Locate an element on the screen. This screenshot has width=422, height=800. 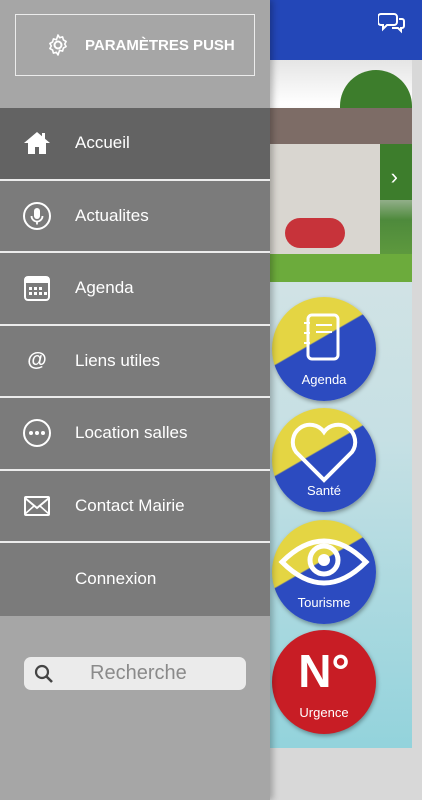
push-settings-button: PARAMÈTRES PUSH is located at coordinates (135, 45).